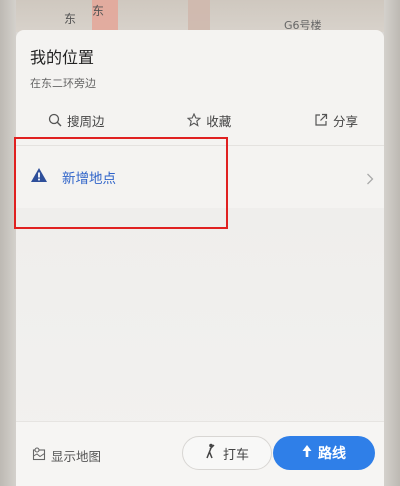 Image resolution: width=400 pixels, height=486 pixels. I want to click on star-icon, so click(194, 120).